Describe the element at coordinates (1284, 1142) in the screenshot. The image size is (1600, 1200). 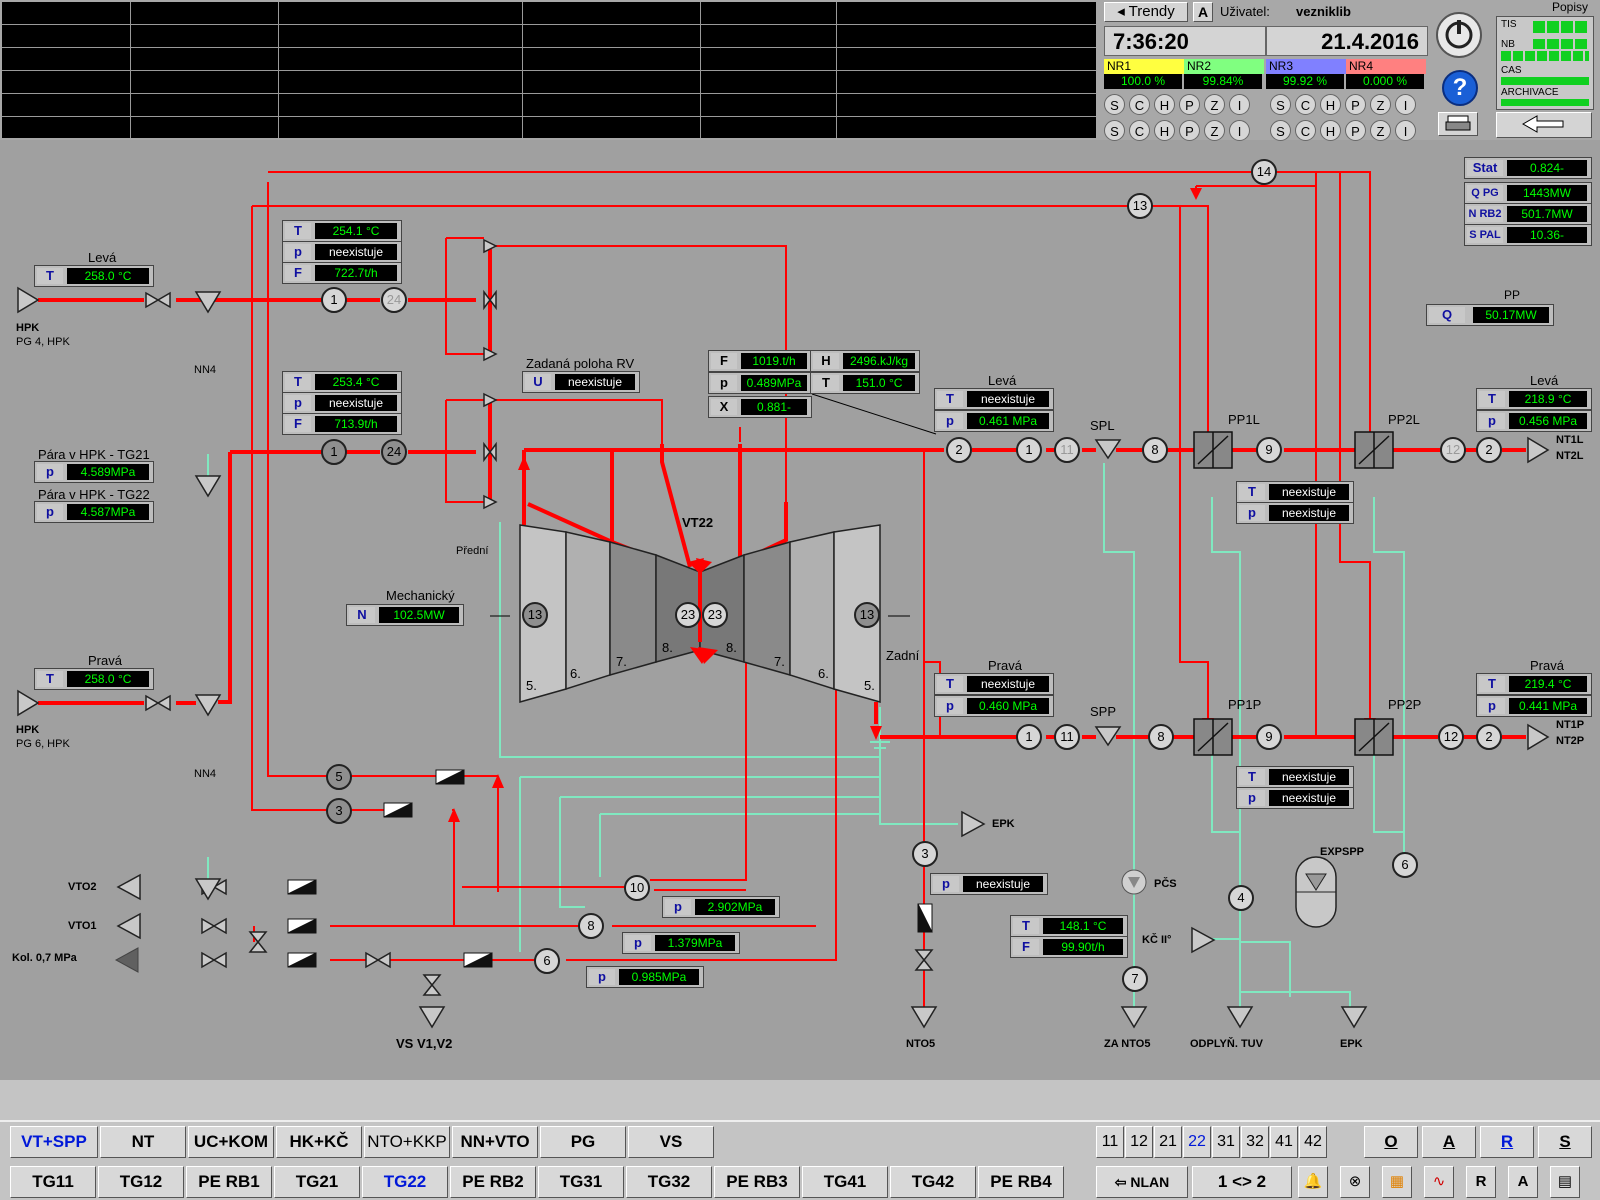
I see `unit-button-6: 41` at that location.